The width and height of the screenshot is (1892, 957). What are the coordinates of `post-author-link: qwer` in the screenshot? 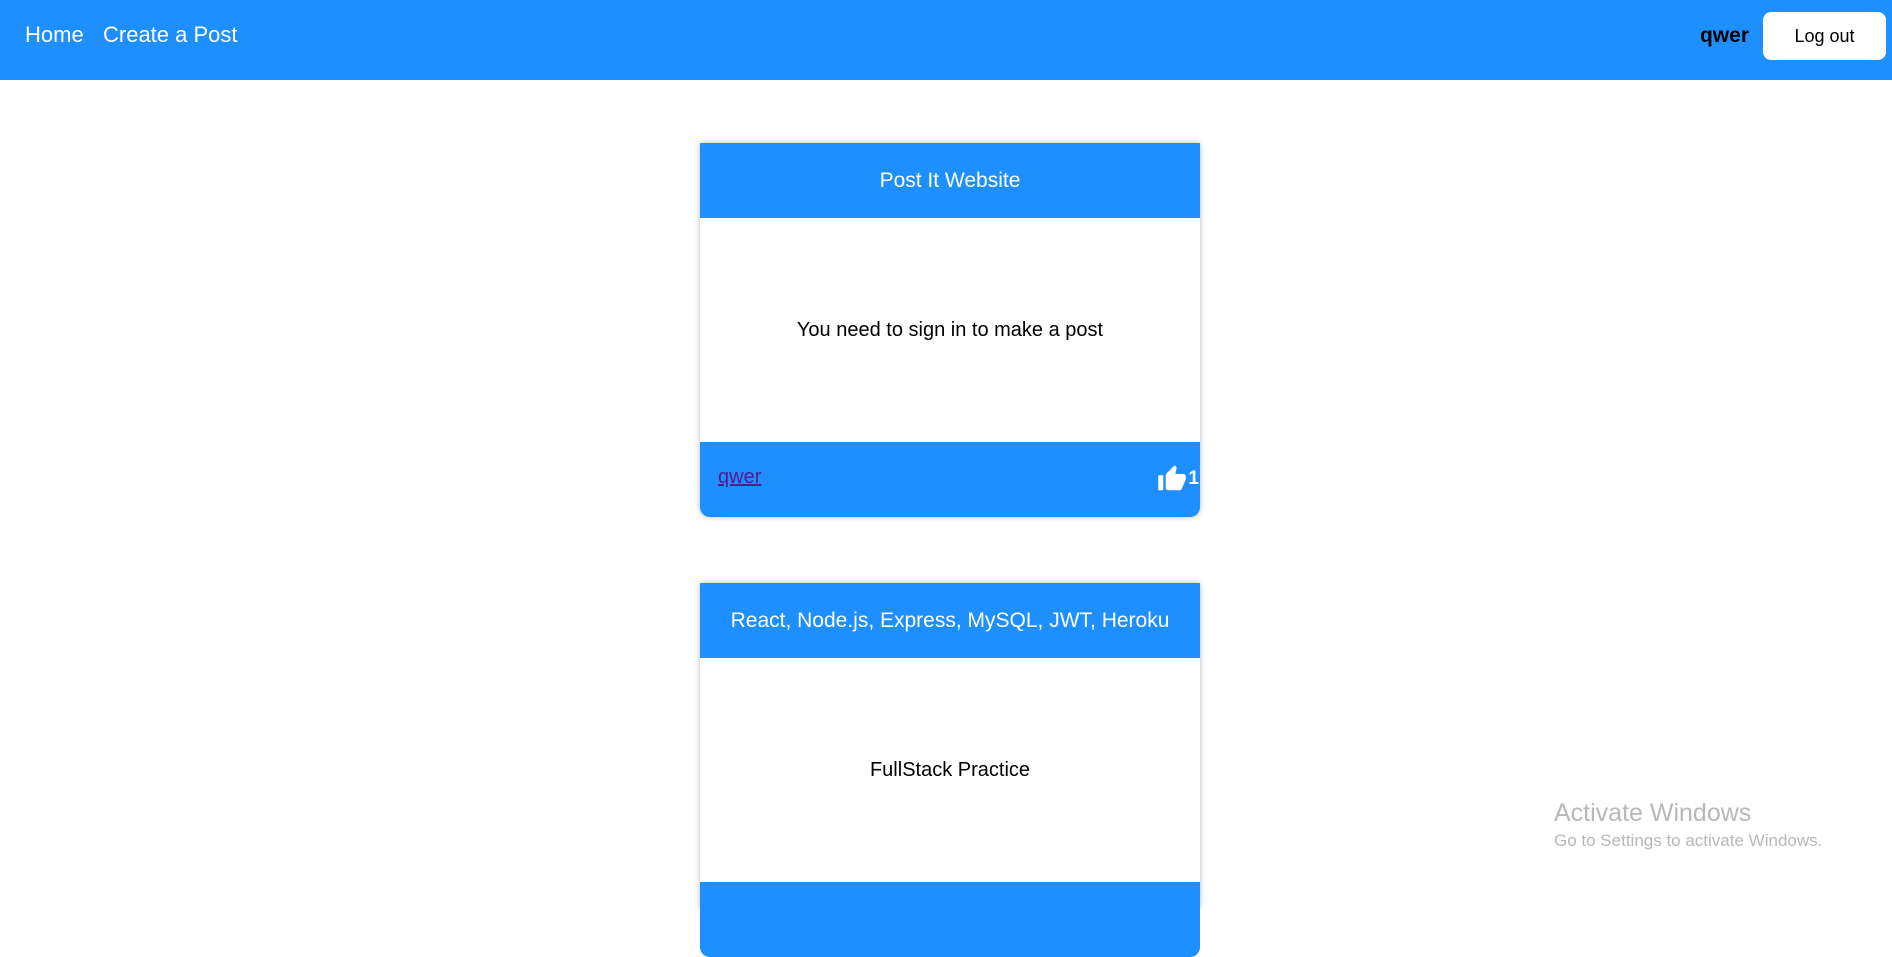 It's located at (739, 477).